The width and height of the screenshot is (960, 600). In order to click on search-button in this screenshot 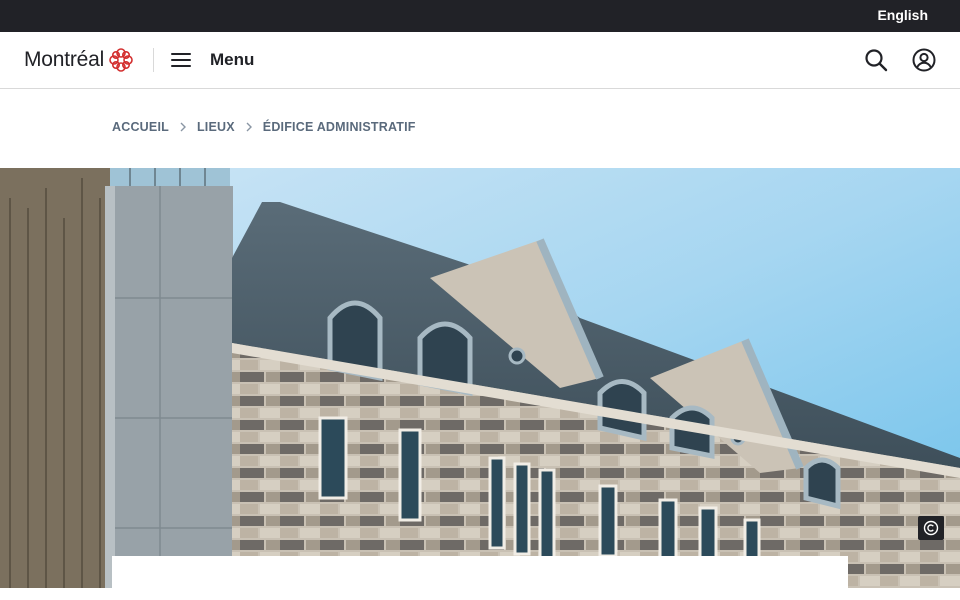, I will do `click(876, 60)`.